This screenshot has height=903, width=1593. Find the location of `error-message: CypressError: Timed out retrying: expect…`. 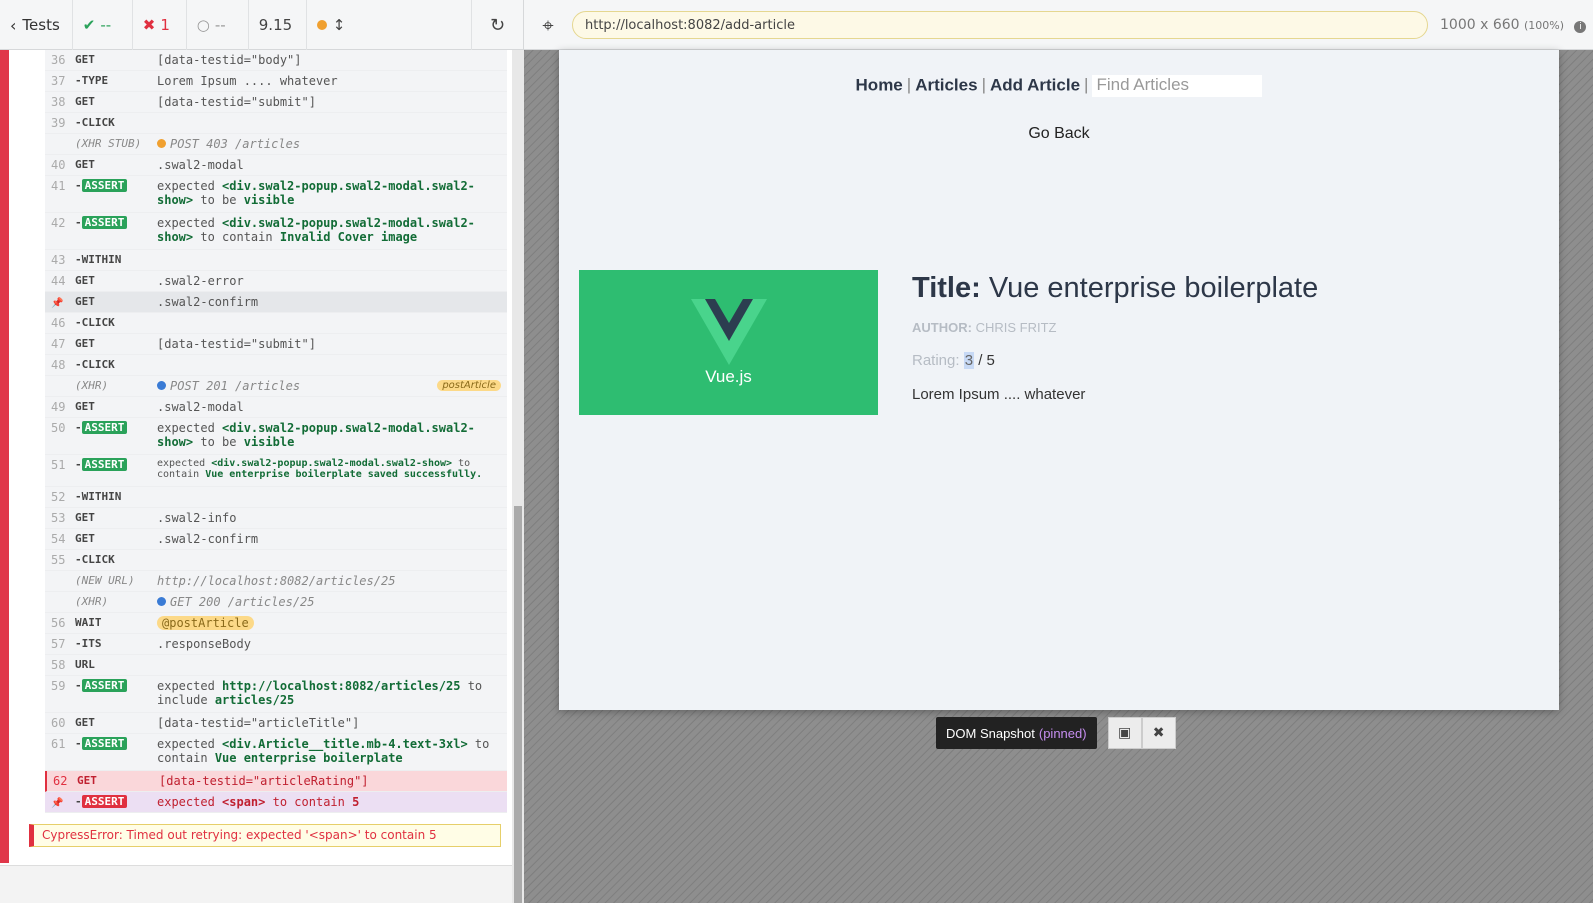

error-message: CypressError: Timed out retrying: expect… is located at coordinates (265, 835).